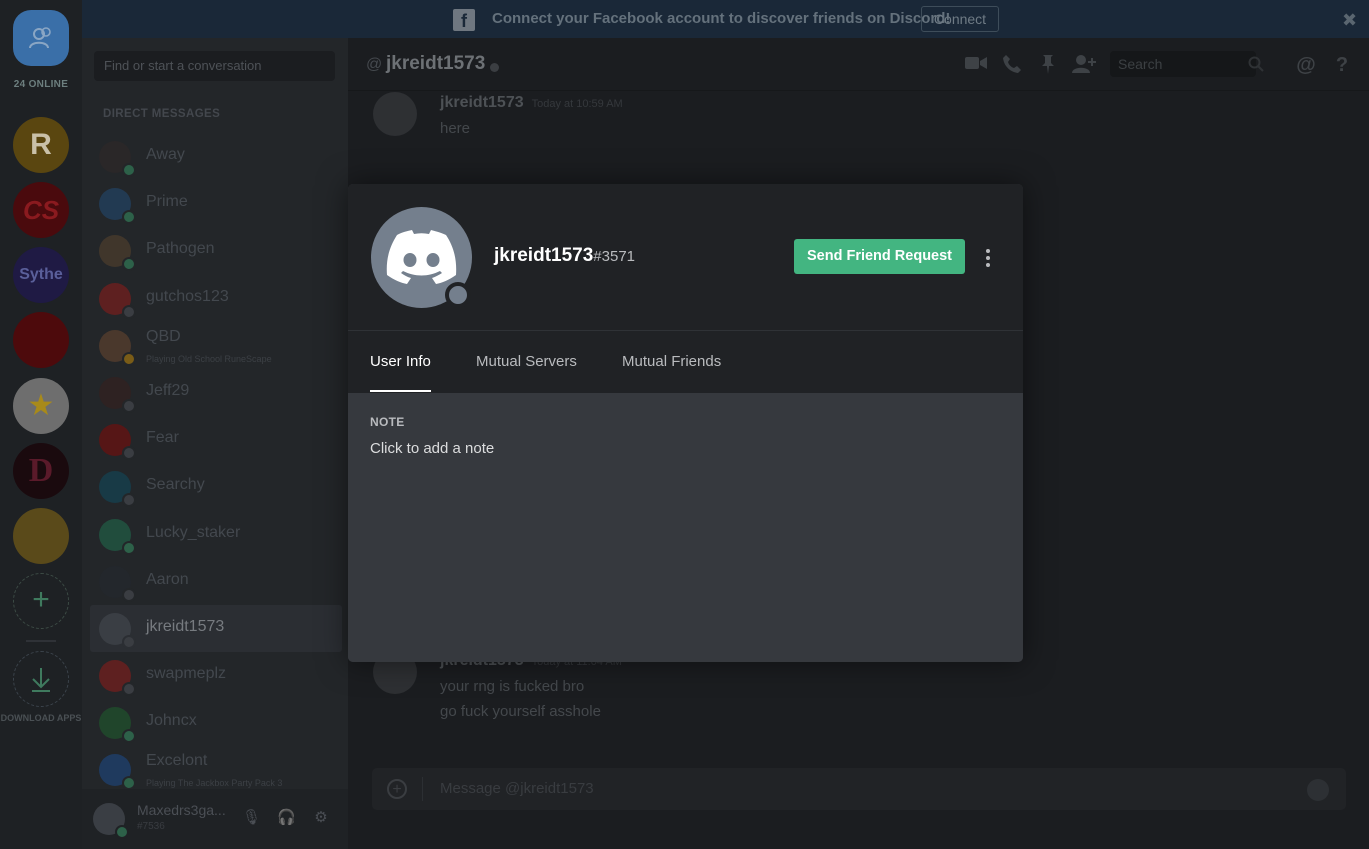 The height and width of the screenshot is (849, 1369). What do you see at coordinates (162, 438) in the screenshot?
I see `dm-name: Fear` at bounding box center [162, 438].